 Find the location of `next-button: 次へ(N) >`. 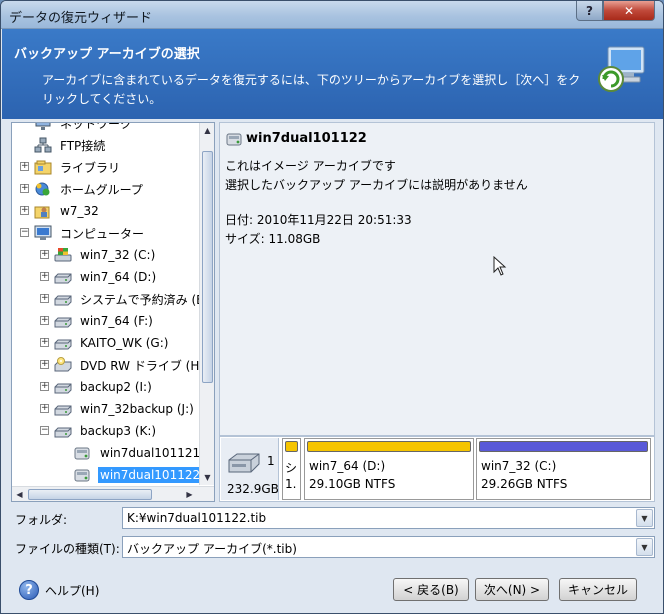

next-button: 次へ(N) > is located at coordinates (512, 589).